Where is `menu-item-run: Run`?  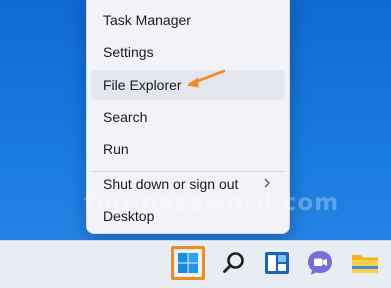
menu-item-run: Run is located at coordinates (188, 149).